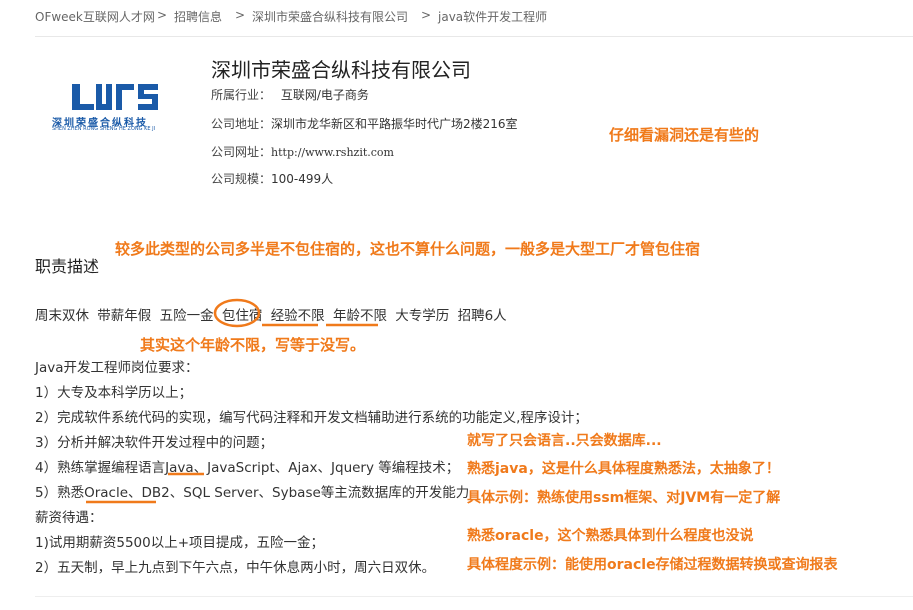 The height and width of the screenshot is (610, 913). I want to click on annotation-java-detail: 熟悉java，这是什么具体程度熟悉法，太抽象了！, so click(623, 469).